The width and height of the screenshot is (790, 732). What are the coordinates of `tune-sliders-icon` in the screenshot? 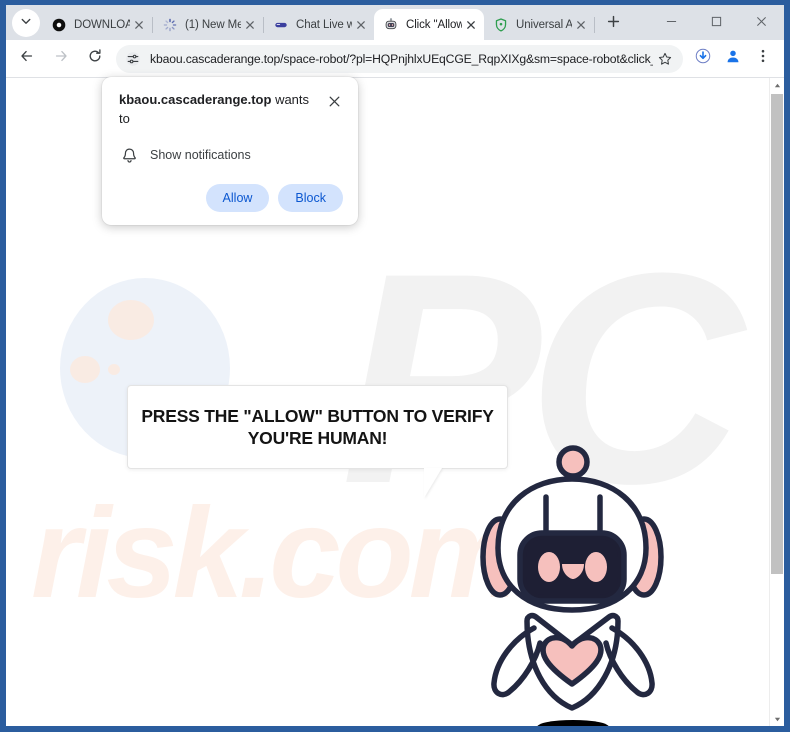 It's located at (133, 59).